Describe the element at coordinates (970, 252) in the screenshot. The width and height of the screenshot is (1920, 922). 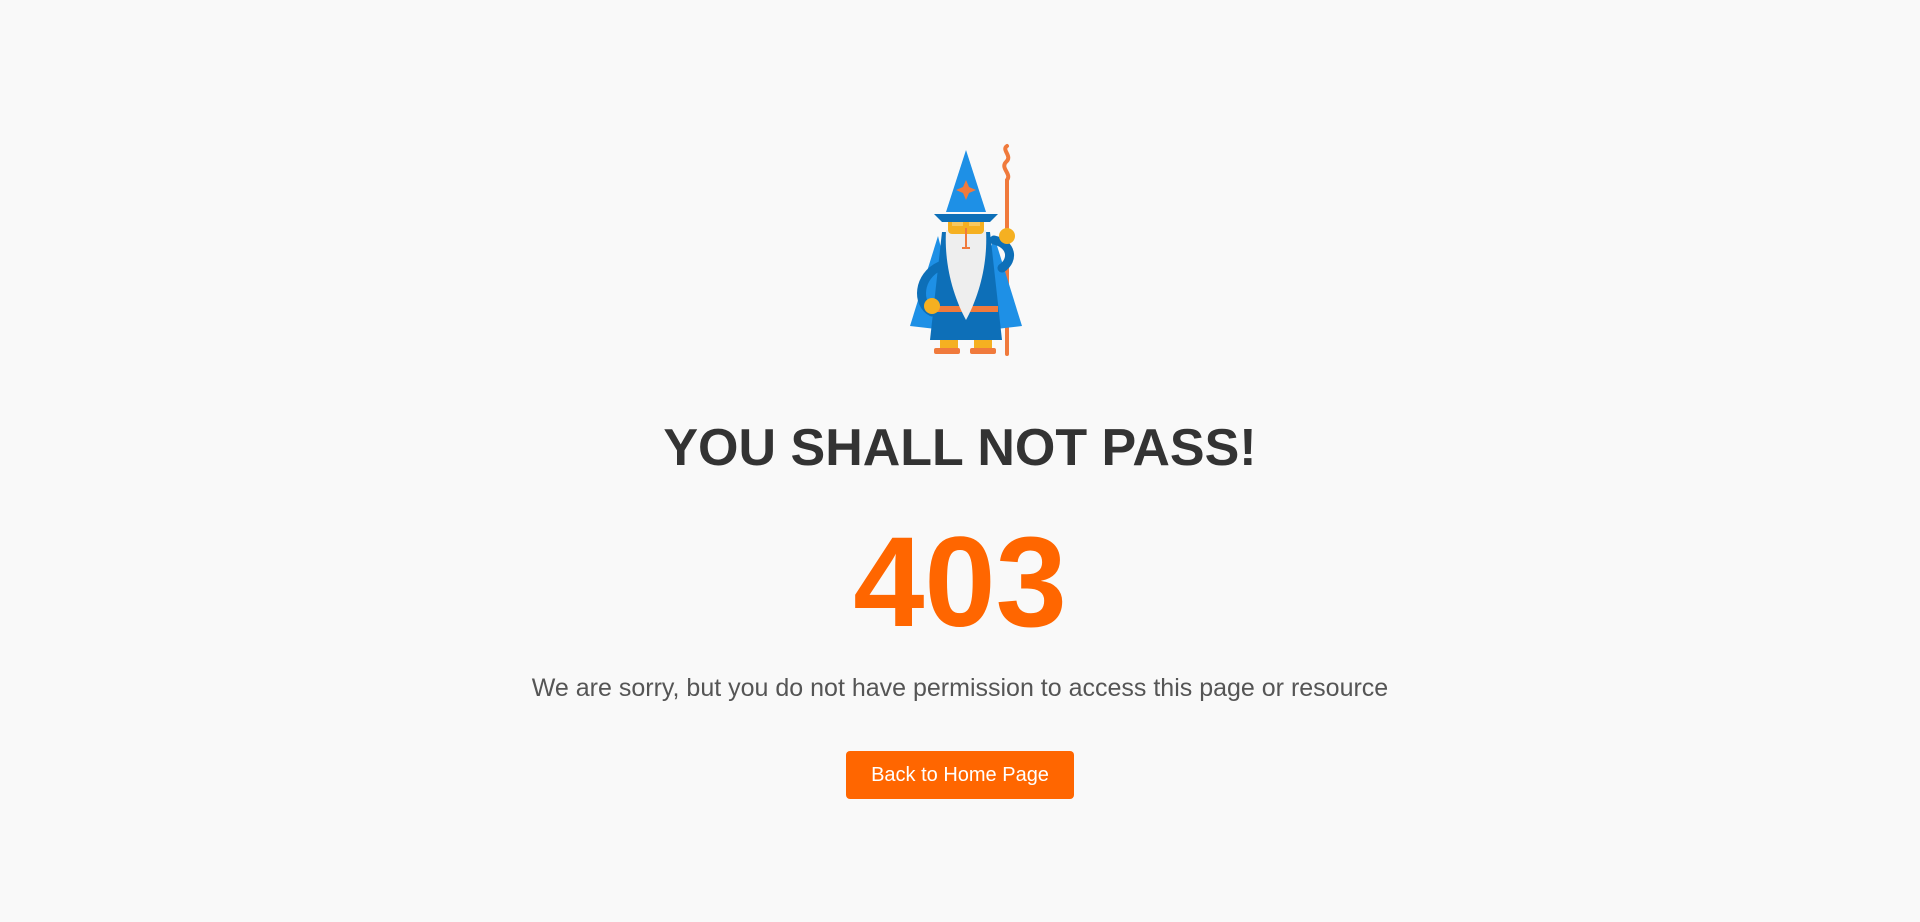
I see `wizard-icon` at that location.